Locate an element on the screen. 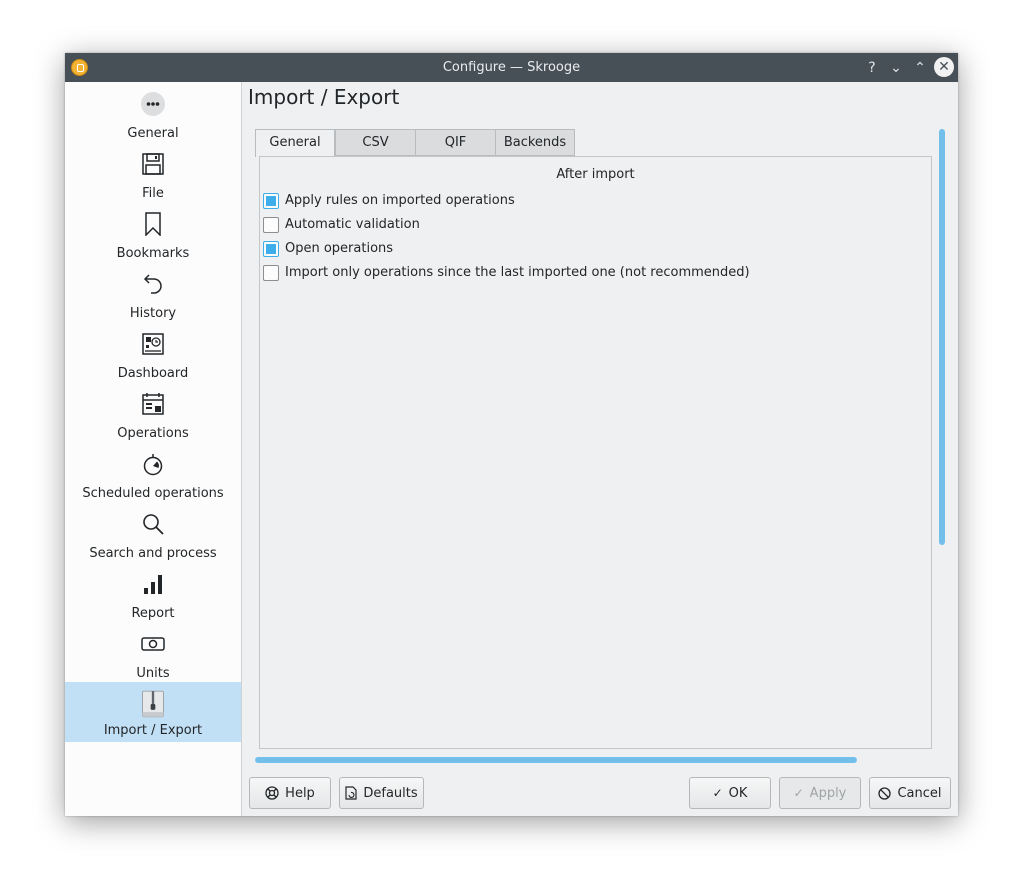 The image size is (1023, 893). ok-button-label: OK is located at coordinates (738, 793).